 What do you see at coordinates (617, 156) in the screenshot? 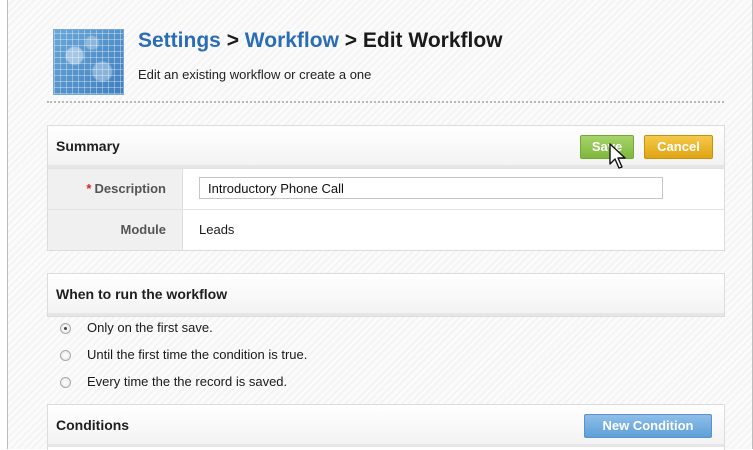
I see `mouse-cursor-icon` at bounding box center [617, 156].